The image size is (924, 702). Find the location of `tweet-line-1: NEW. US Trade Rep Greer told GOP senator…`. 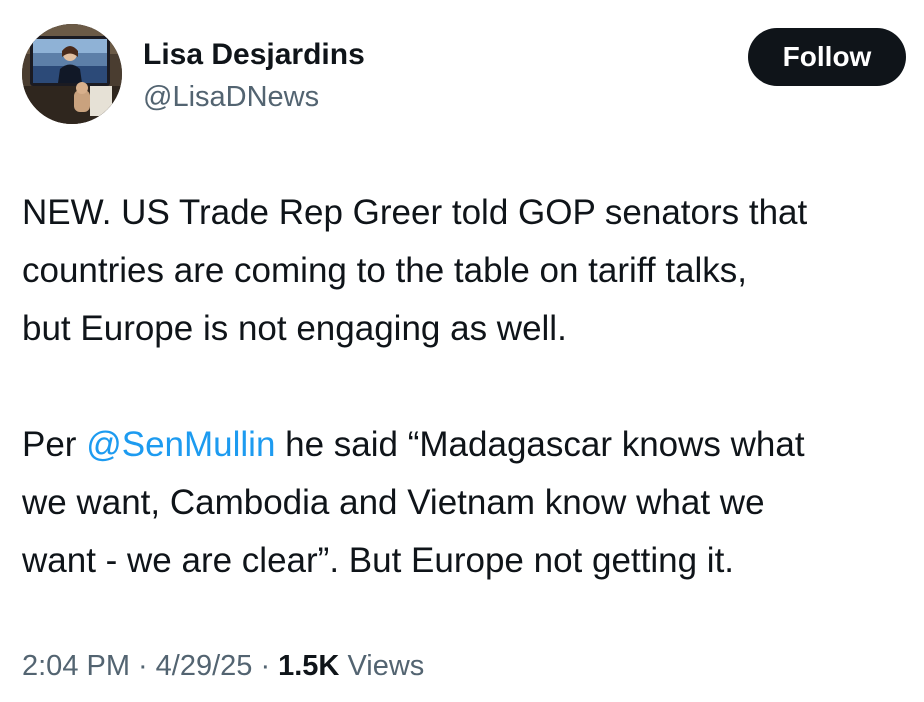

tweet-line-1: NEW. US Trade Rep Greer told GOP senator… is located at coordinates (415, 212).